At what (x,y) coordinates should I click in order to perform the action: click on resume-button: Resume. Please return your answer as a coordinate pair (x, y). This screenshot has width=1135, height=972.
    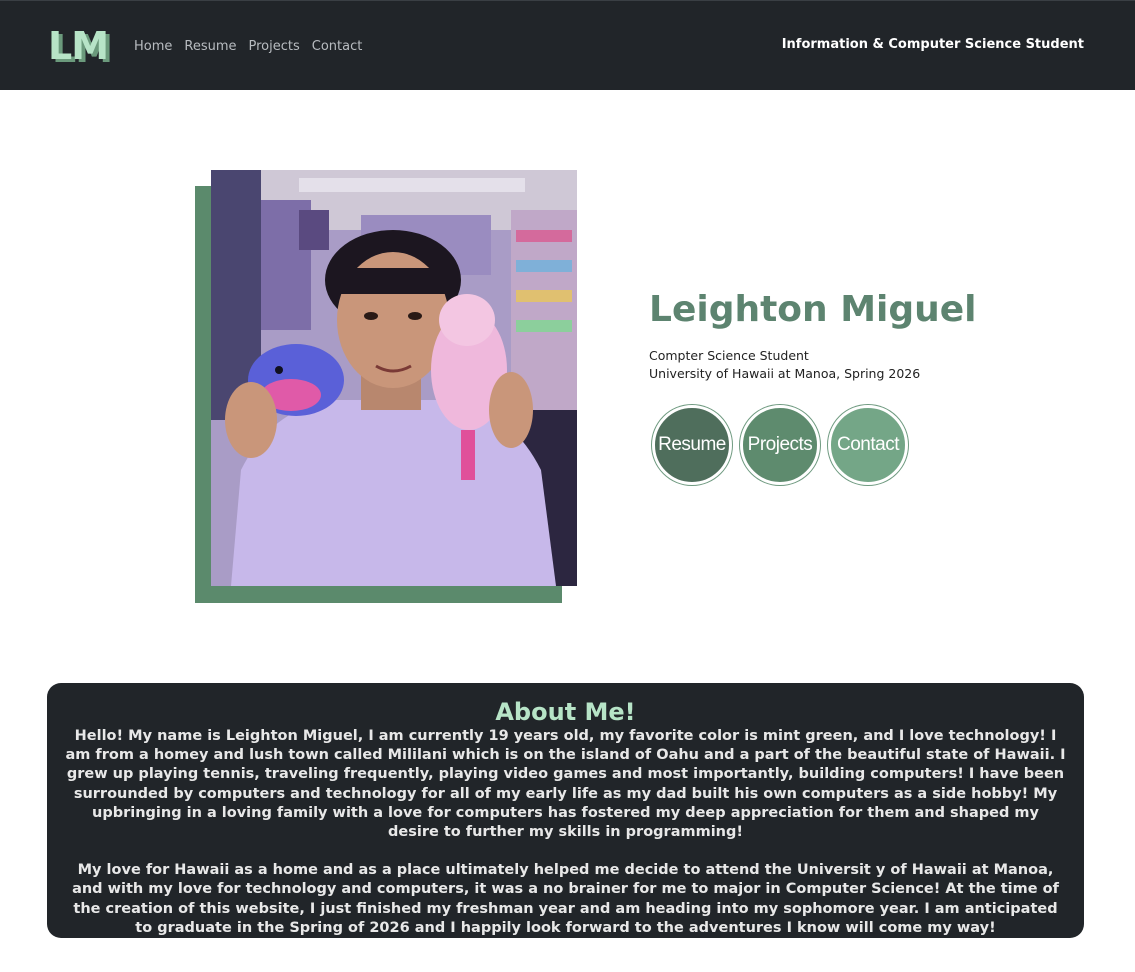
    Looking at the image, I should click on (692, 445).